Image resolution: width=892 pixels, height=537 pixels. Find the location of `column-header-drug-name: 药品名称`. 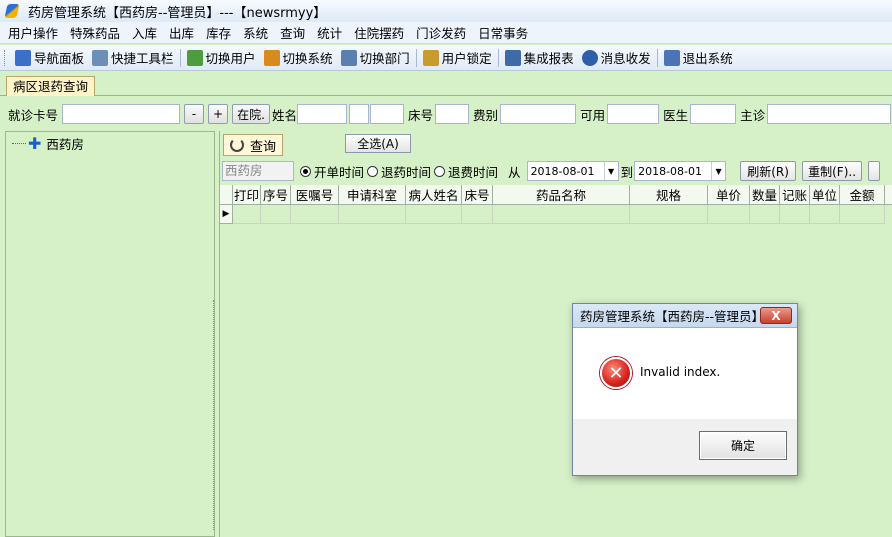

column-header-drug-name: 药品名称 is located at coordinates (561, 195).